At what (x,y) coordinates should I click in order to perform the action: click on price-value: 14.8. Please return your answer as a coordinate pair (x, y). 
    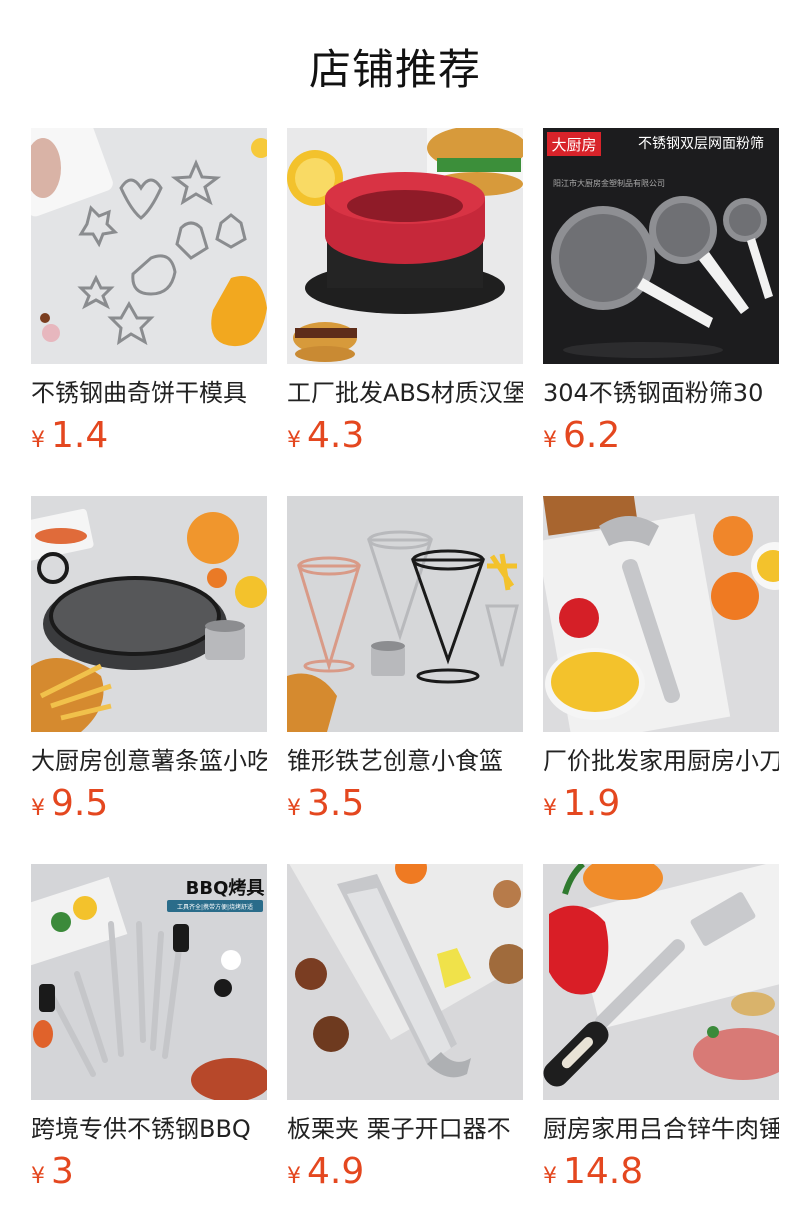
    Looking at the image, I should click on (603, 1171).